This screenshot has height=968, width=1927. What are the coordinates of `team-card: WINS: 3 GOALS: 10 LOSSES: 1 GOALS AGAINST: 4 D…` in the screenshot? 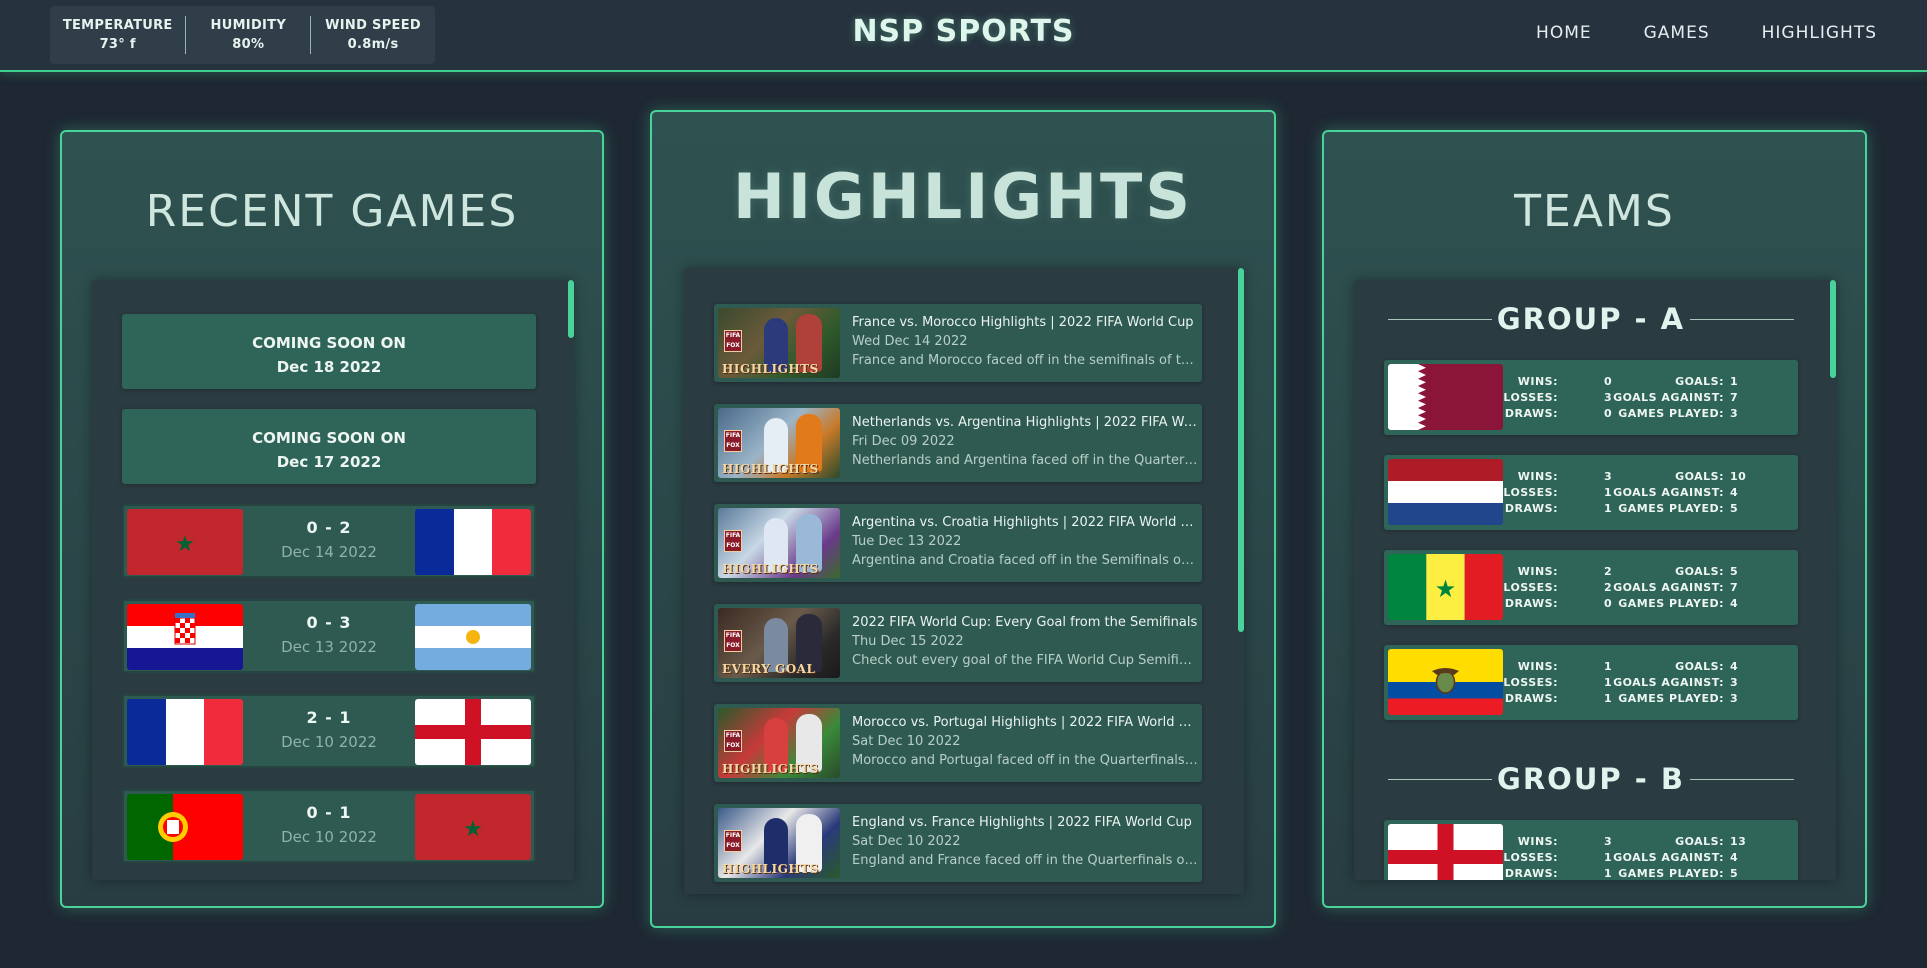 It's located at (1591, 492).